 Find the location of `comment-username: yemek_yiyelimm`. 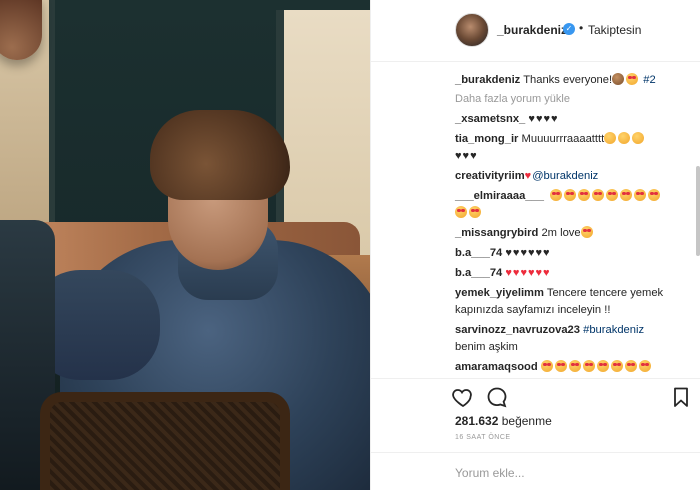

comment-username: yemek_yiyelimm is located at coordinates (499, 293).